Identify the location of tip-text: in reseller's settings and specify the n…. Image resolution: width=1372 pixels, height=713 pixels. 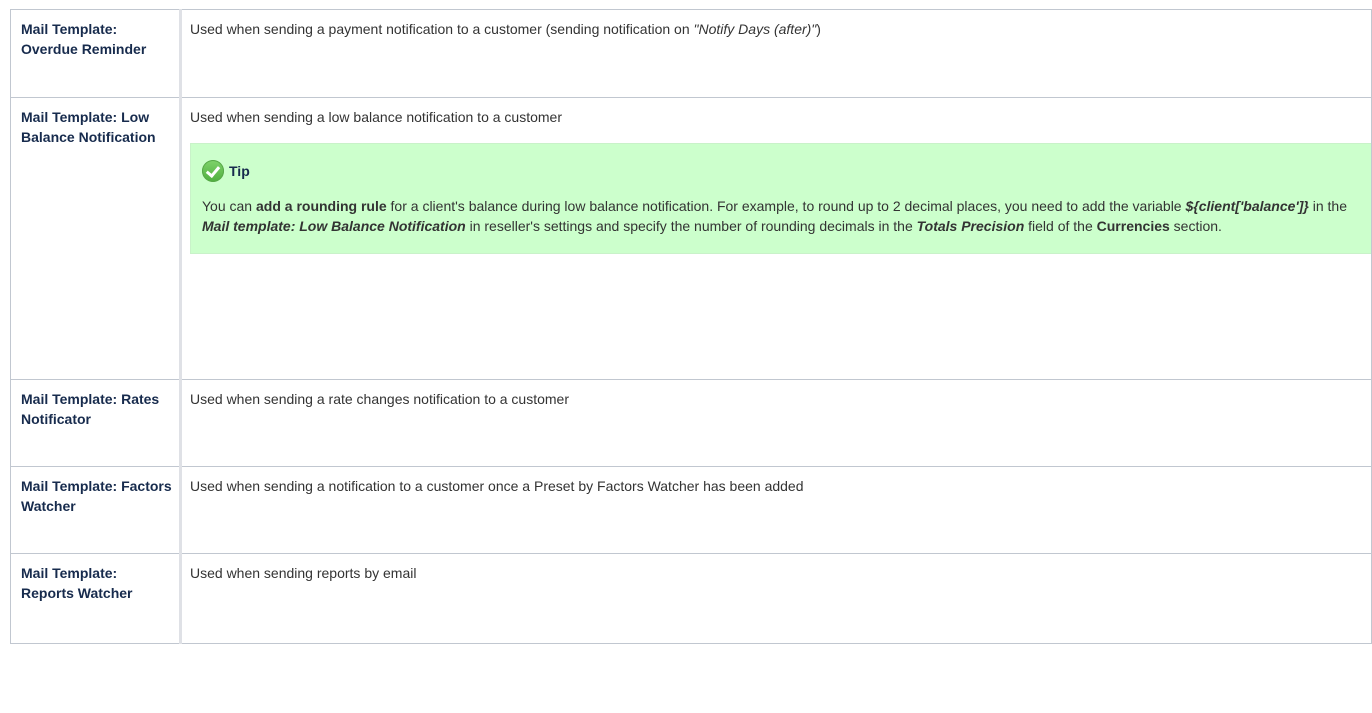
(691, 226).